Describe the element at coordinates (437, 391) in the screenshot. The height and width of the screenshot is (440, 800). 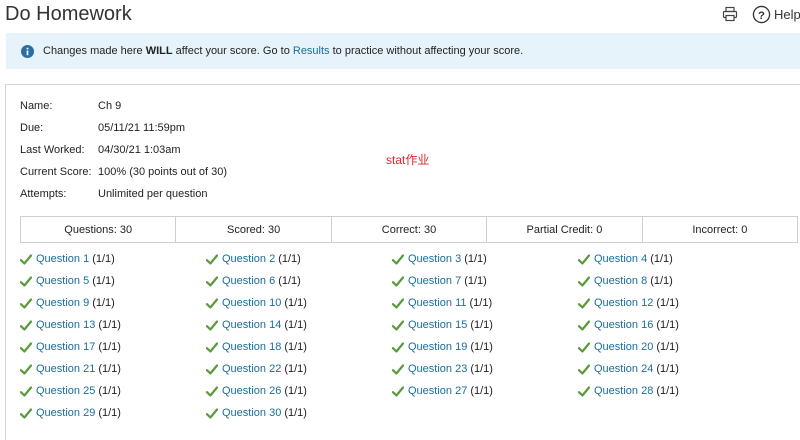
I see `question-link: Question 27` at that location.